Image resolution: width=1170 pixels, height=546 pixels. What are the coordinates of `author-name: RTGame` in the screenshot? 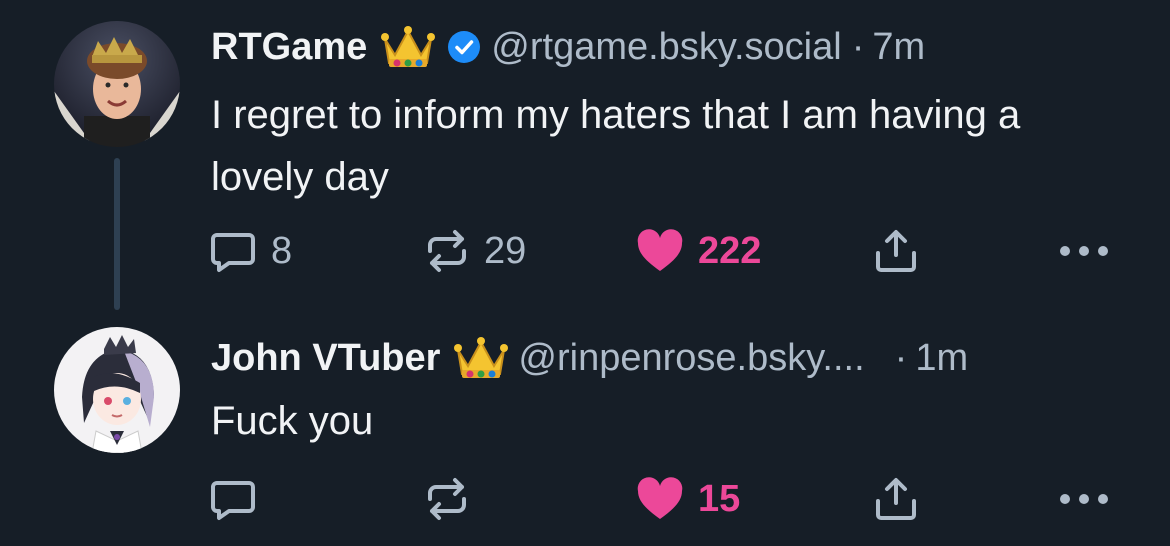 It's located at (289, 47).